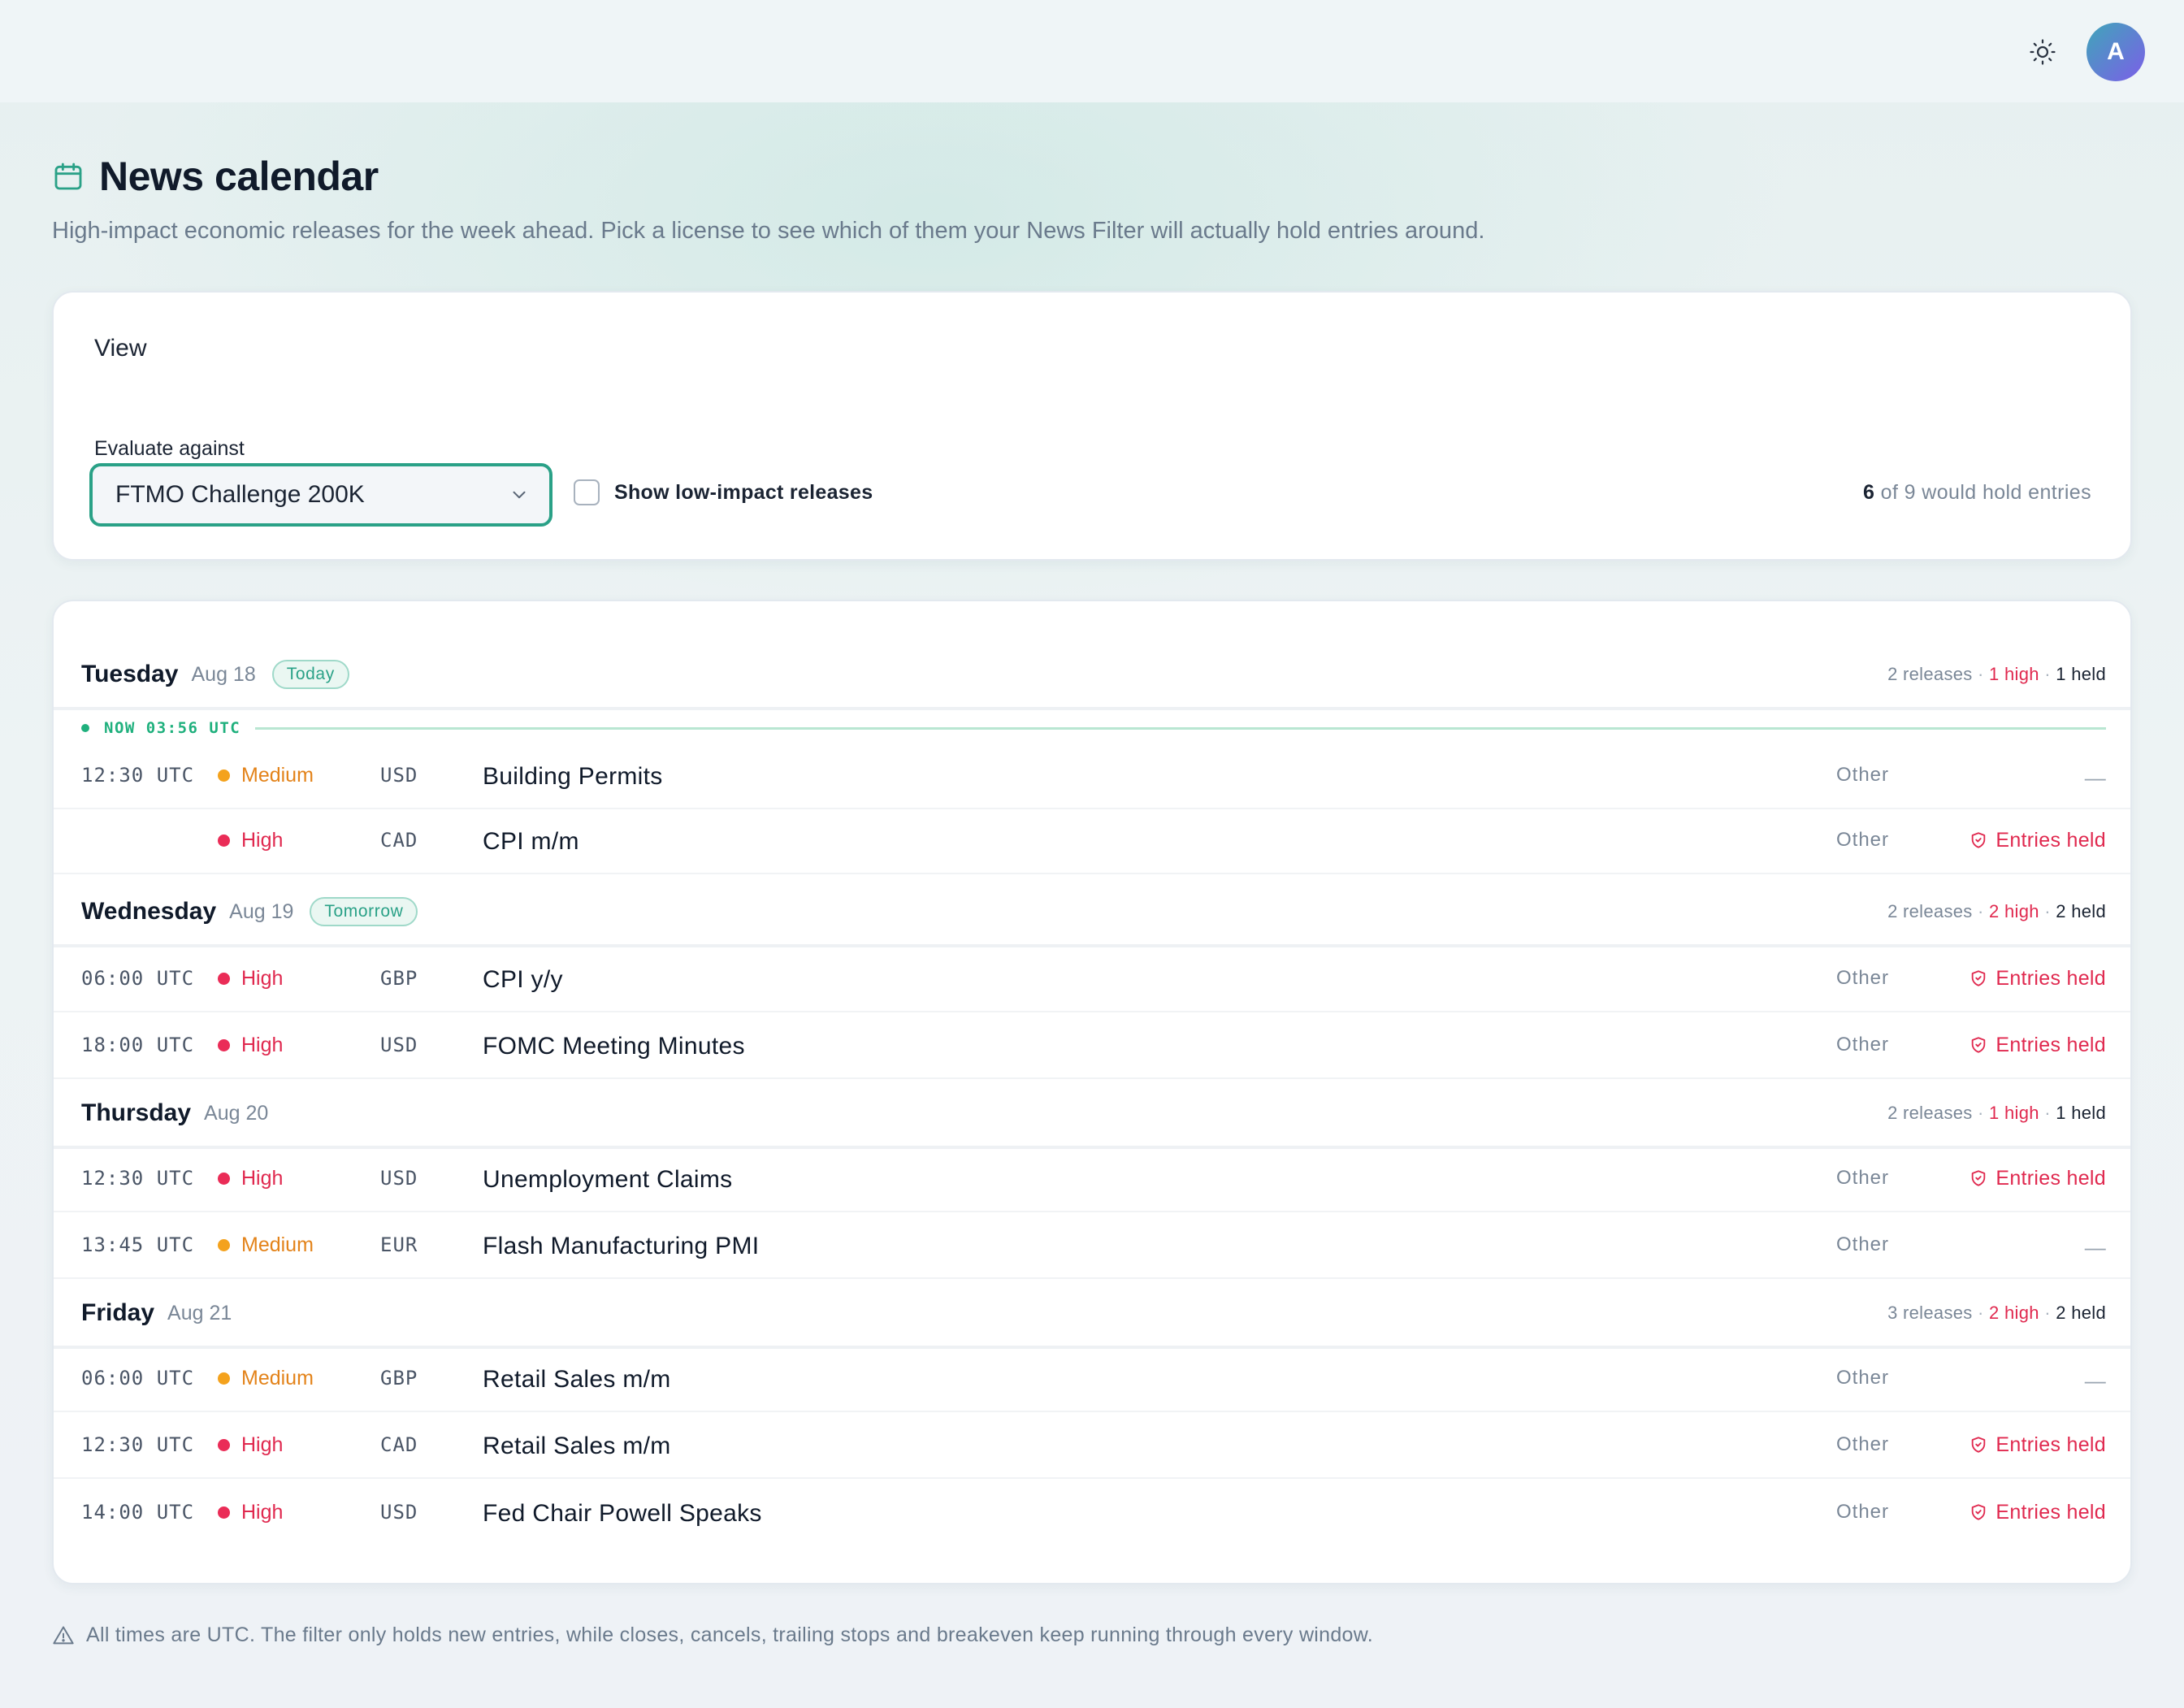 The height and width of the screenshot is (1708, 2184). I want to click on day-badge: Today, so click(310, 674).